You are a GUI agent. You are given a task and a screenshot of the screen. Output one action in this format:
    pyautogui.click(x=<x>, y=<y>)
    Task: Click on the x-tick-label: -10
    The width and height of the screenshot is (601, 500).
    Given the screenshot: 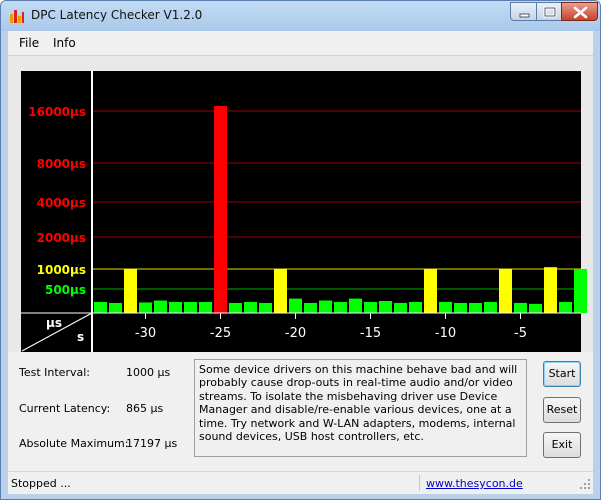 What is the action you would take?
    pyautogui.click(x=445, y=333)
    